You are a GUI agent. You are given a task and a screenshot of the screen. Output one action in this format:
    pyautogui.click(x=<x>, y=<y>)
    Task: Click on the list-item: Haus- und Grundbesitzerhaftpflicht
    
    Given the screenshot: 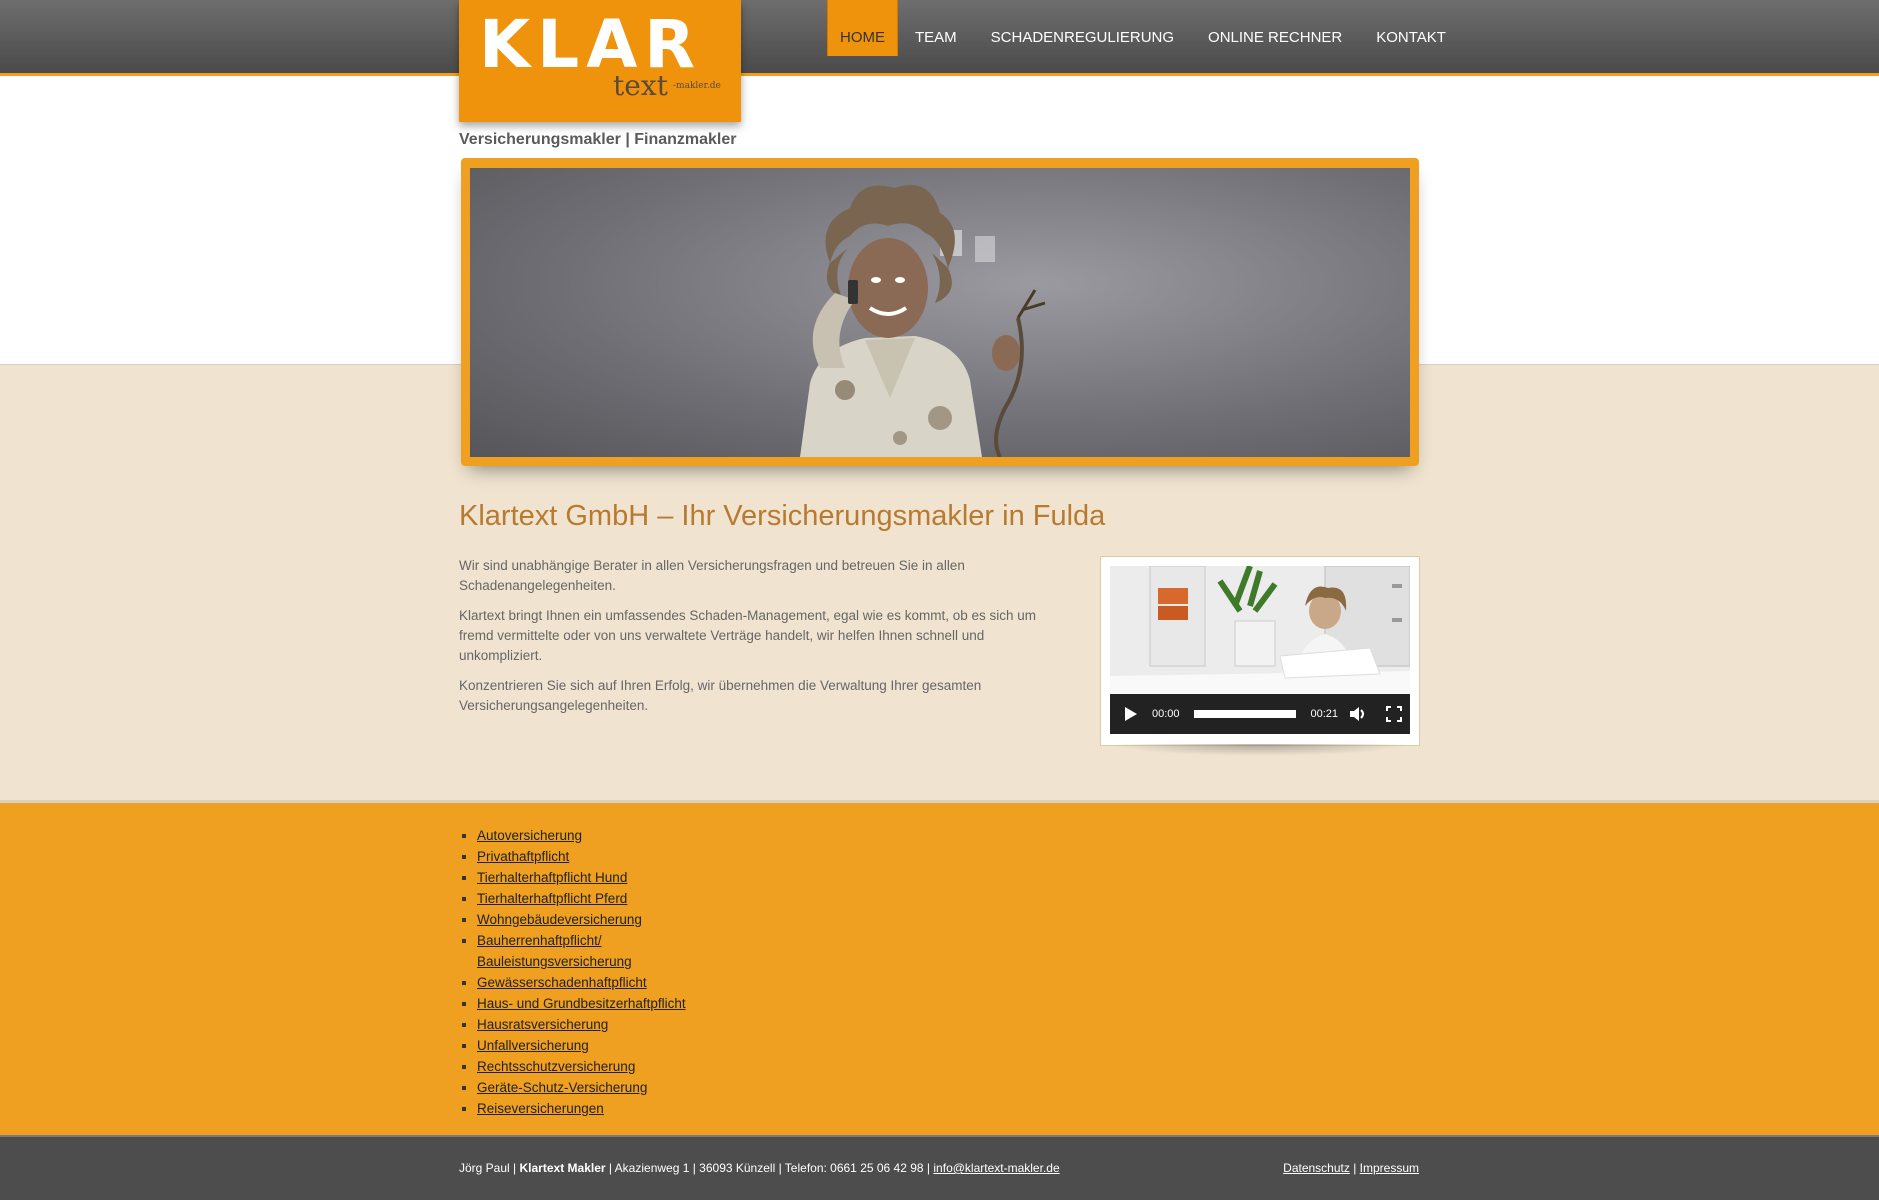 What is the action you would take?
    pyautogui.click(x=607, y=1003)
    